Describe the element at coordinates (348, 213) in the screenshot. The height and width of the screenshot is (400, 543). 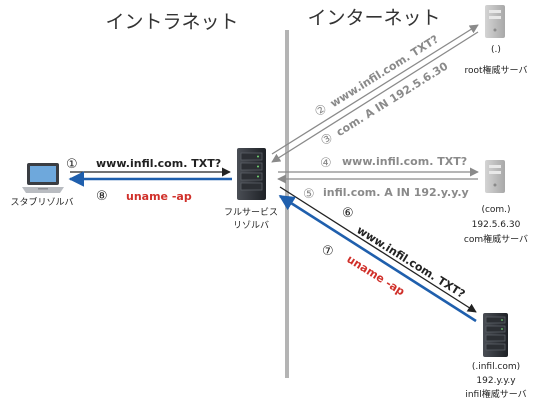
I see `step-6-number: ⑥` at that location.